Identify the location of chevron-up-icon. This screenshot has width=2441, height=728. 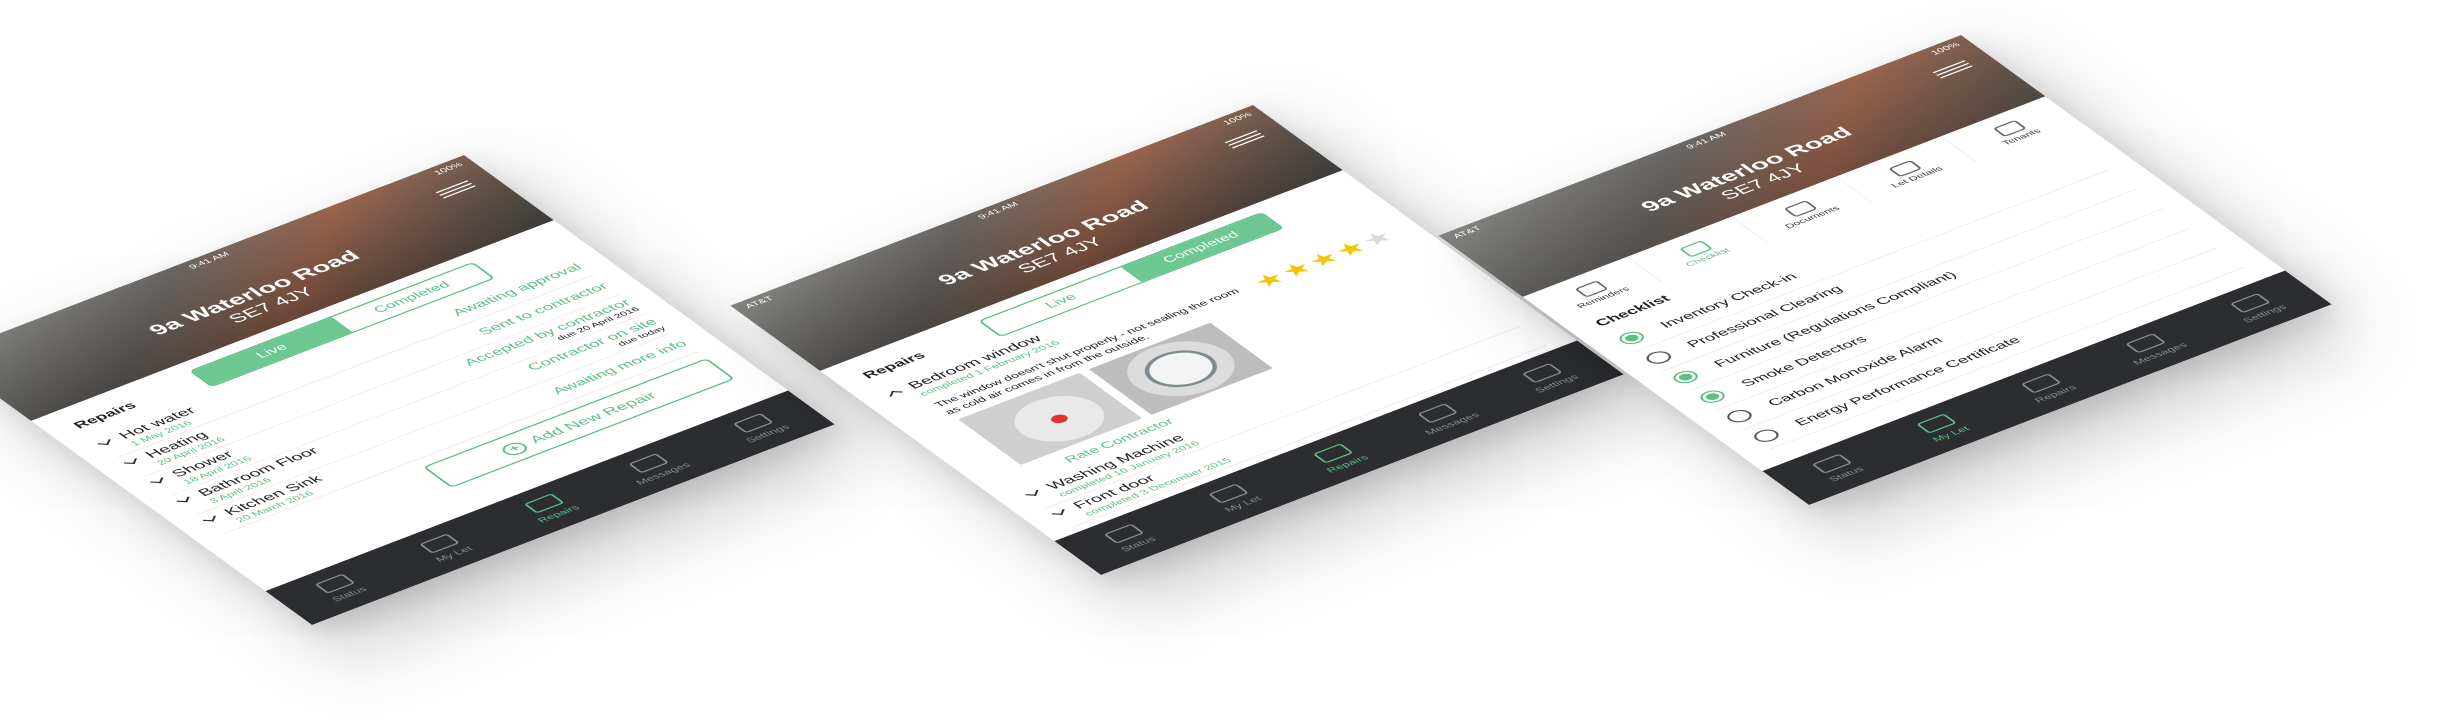
(896, 394).